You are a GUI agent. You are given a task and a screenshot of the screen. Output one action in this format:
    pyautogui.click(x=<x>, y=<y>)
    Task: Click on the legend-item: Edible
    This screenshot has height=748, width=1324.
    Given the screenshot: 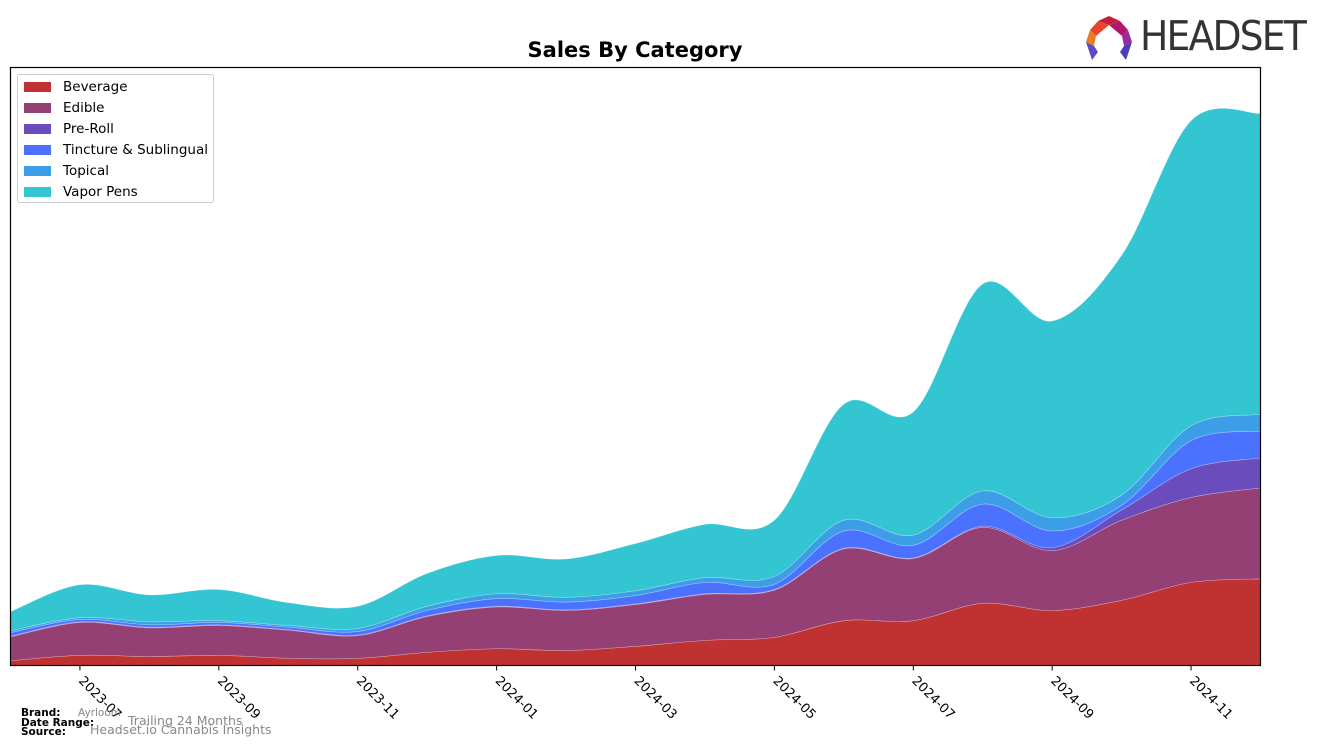 What is the action you would take?
    pyautogui.click(x=64, y=108)
    